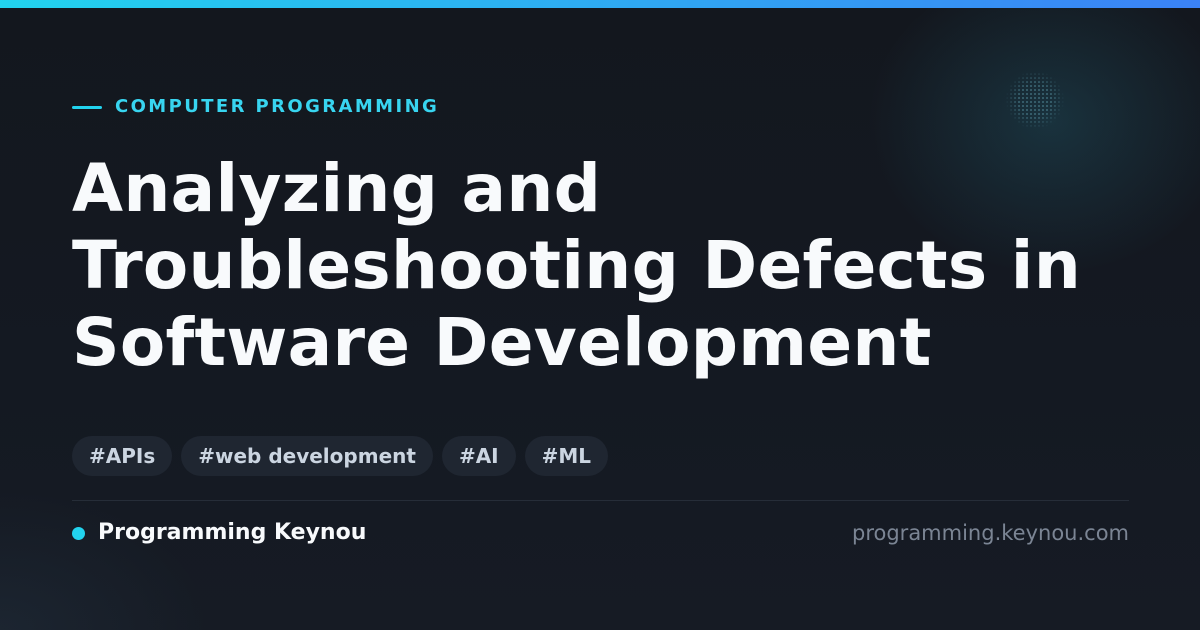 The width and height of the screenshot is (1200, 630). Describe the element at coordinates (1035, 100) in the screenshot. I see `dot-pattern-decoration` at that location.